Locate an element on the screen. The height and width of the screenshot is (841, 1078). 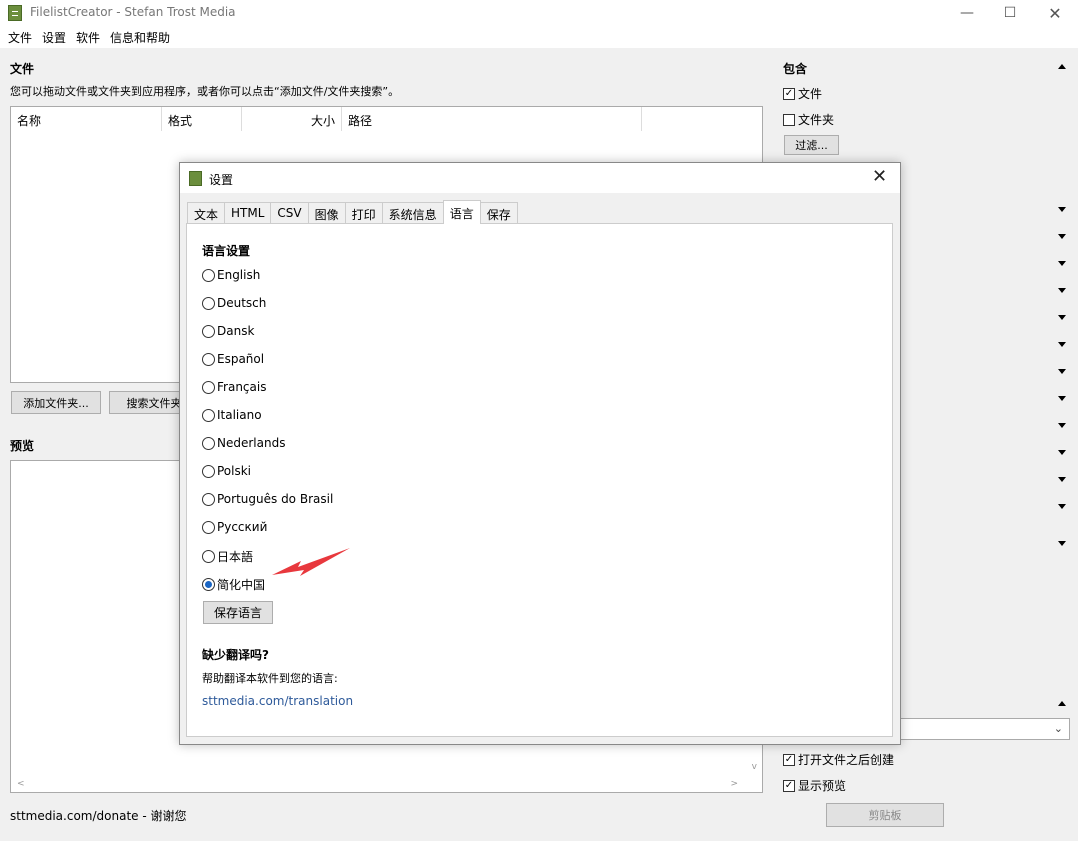
save-language-button: 保存语言 is located at coordinates (238, 612).